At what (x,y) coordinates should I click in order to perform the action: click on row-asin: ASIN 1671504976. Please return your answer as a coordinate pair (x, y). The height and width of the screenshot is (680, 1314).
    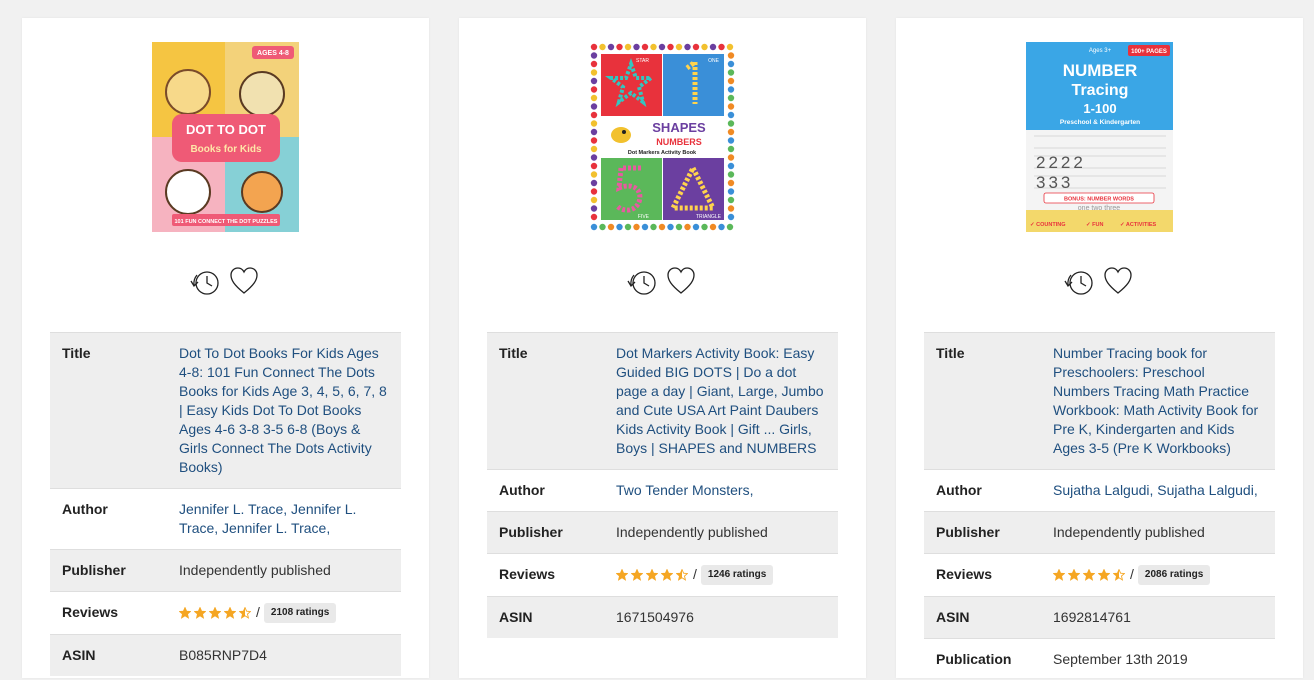
    Looking at the image, I should click on (662, 617).